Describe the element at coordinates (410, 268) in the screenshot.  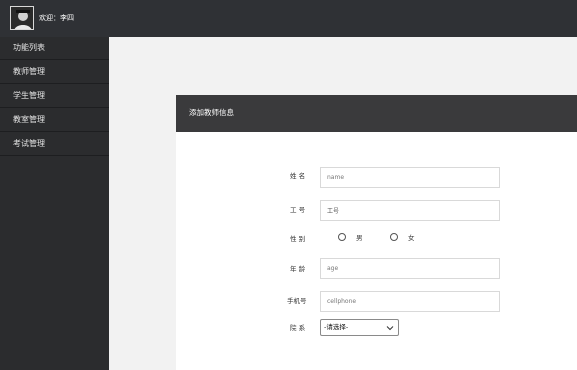
I see `age-input` at that location.